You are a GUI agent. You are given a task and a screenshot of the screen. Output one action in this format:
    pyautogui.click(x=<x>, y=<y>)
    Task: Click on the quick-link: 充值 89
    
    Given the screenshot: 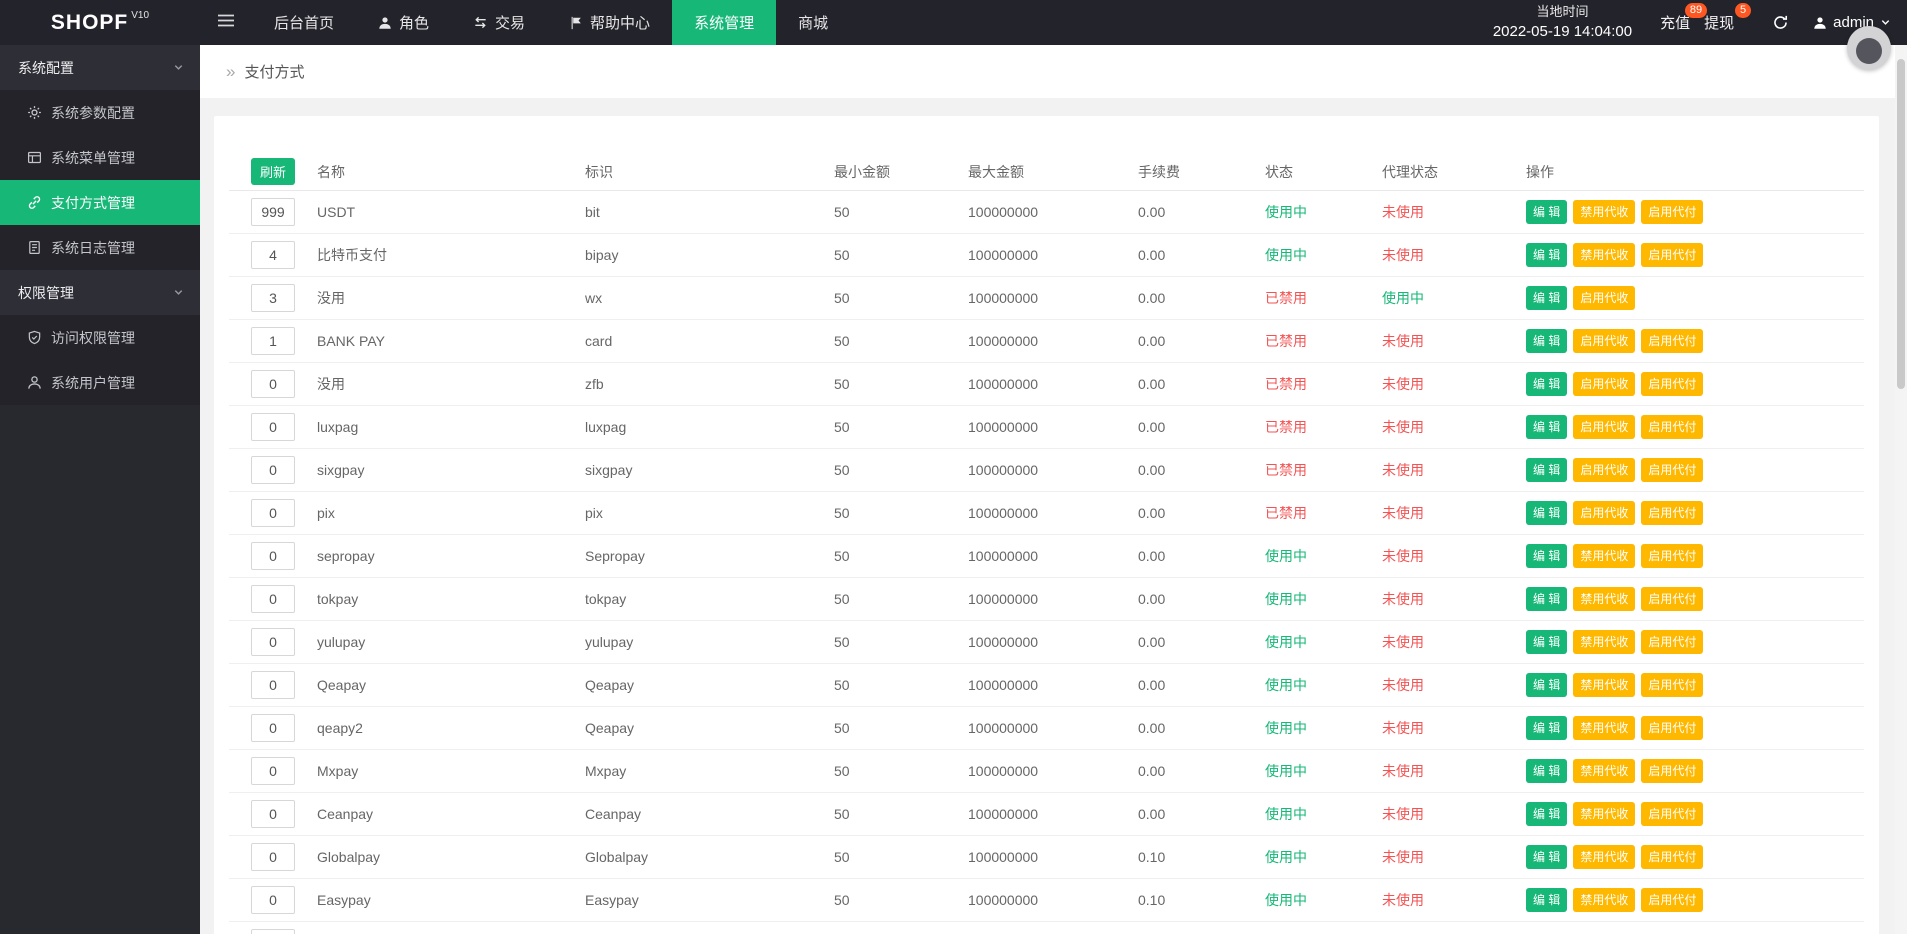 What is the action you would take?
    pyautogui.click(x=1684, y=18)
    